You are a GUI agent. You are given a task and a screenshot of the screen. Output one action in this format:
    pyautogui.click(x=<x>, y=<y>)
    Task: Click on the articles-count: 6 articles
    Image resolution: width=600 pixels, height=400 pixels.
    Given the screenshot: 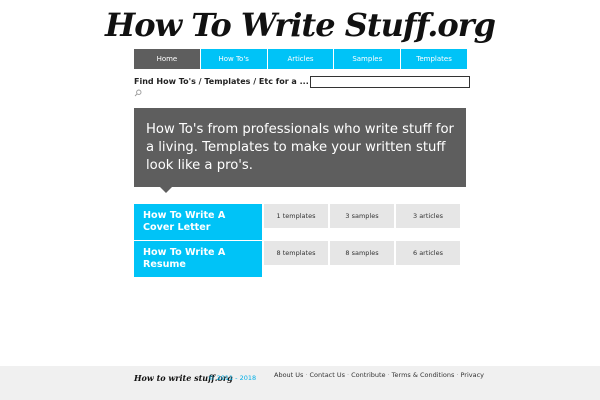 What is the action you would take?
    pyautogui.click(x=428, y=253)
    